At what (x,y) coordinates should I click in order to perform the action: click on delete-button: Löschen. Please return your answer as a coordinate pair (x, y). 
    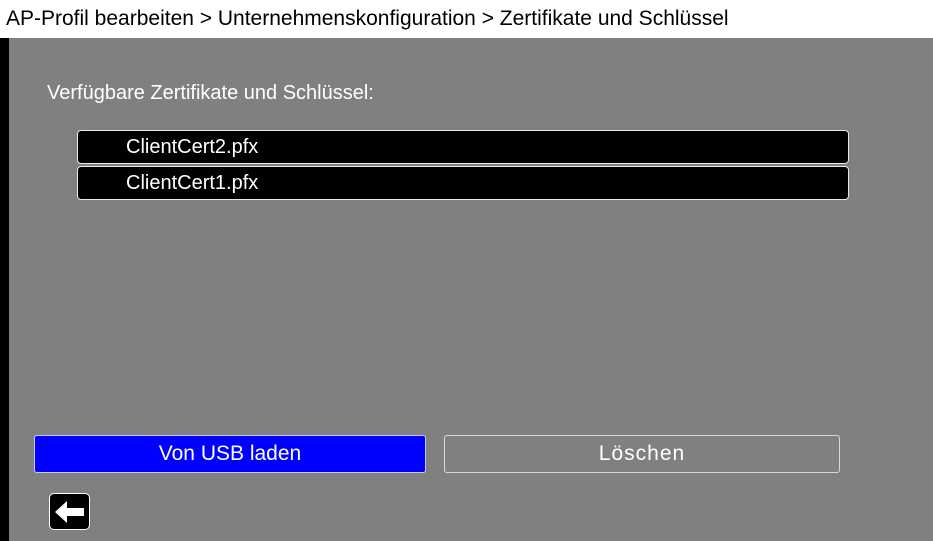
    Looking at the image, I should click on (642, 454).